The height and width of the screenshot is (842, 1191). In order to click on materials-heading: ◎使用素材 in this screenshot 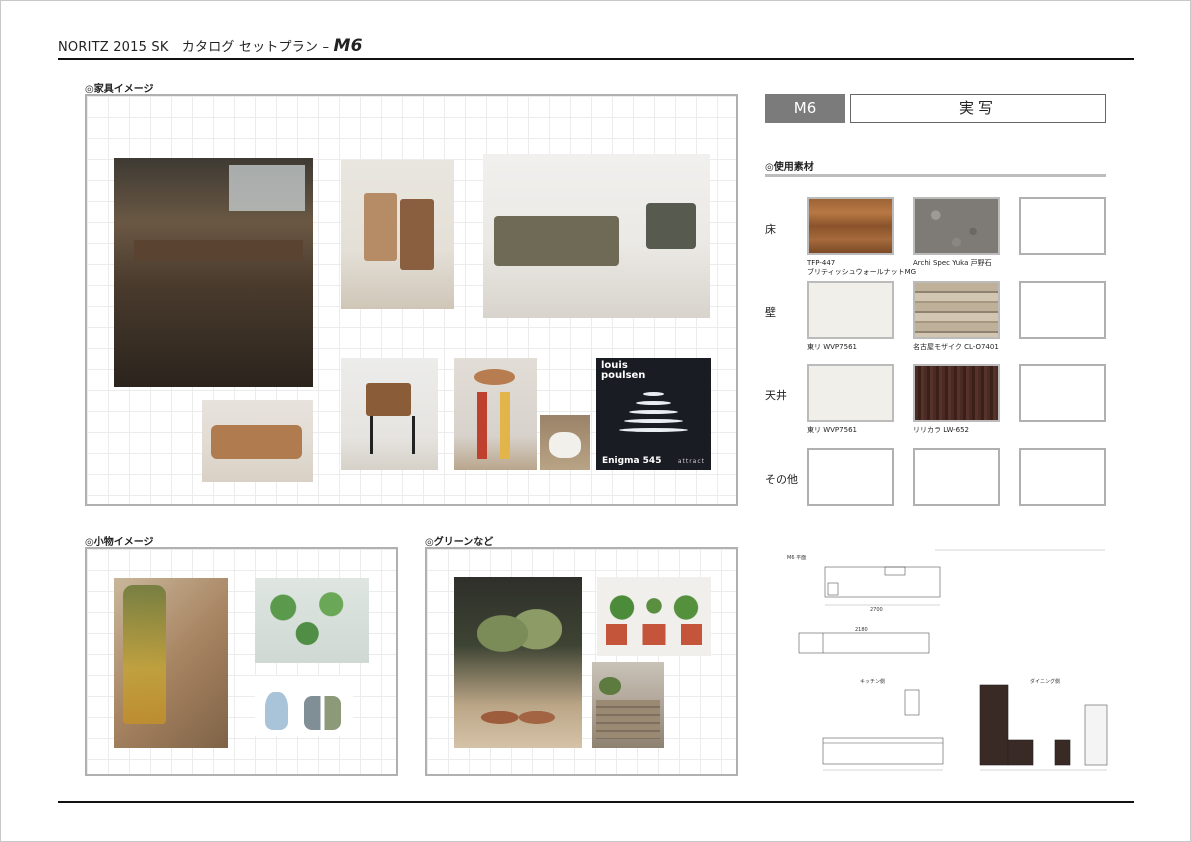, I will do `click(935, 167)`.